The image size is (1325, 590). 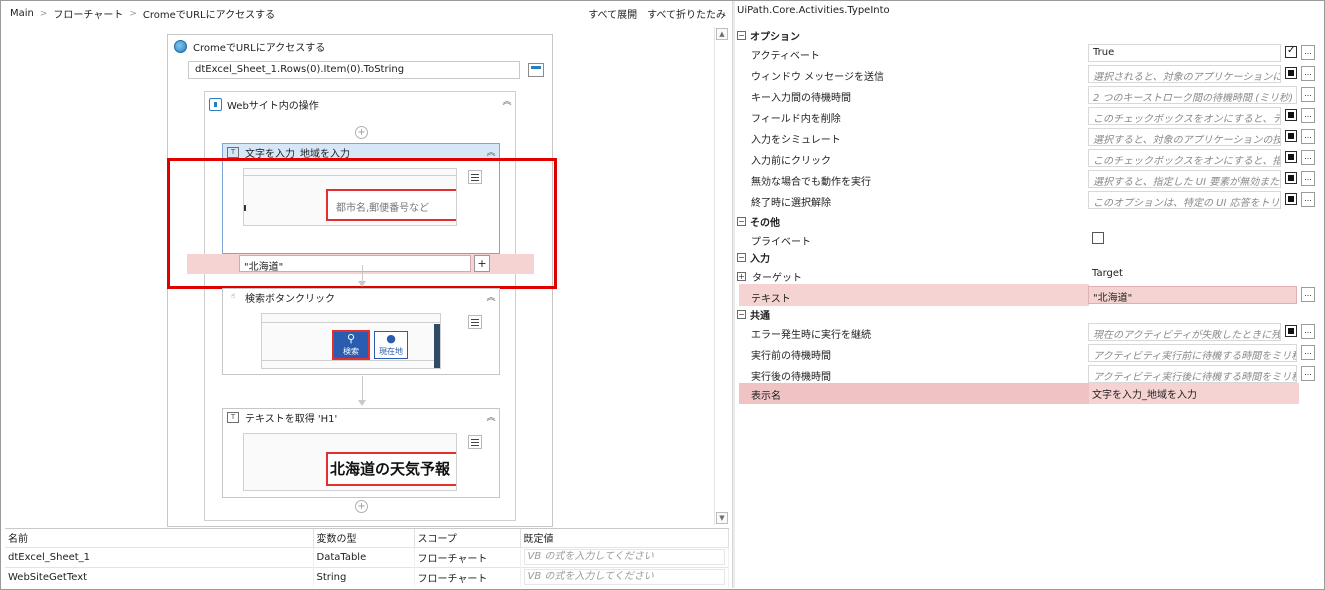 I want to click on property-value: アクティビティ実行前に待機する時間をミリ秒で指定, so click(x=1192, y=353).